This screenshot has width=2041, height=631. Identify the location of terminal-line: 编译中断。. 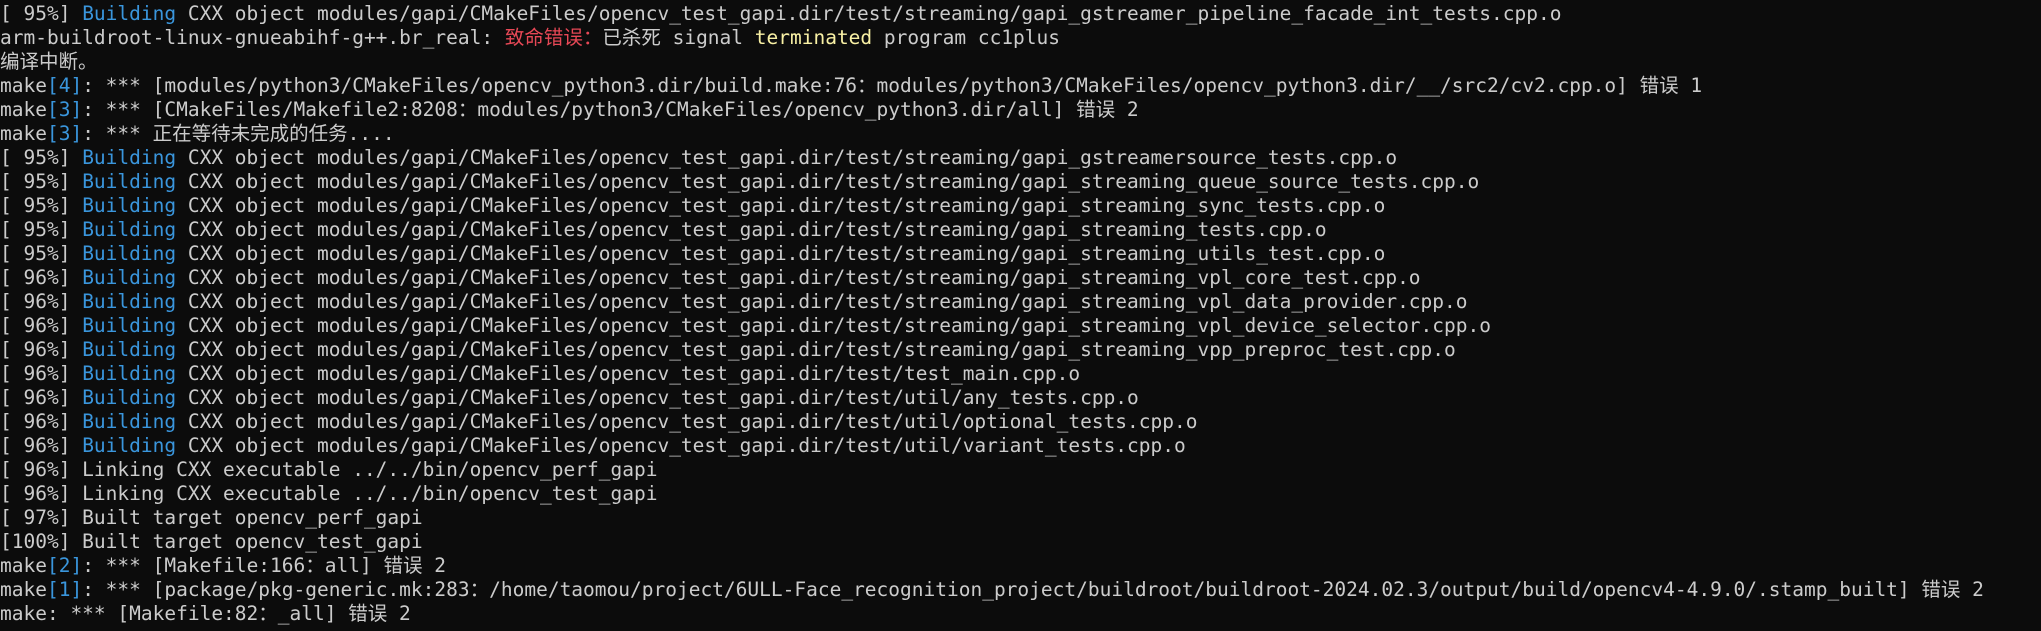
(1020, 62).